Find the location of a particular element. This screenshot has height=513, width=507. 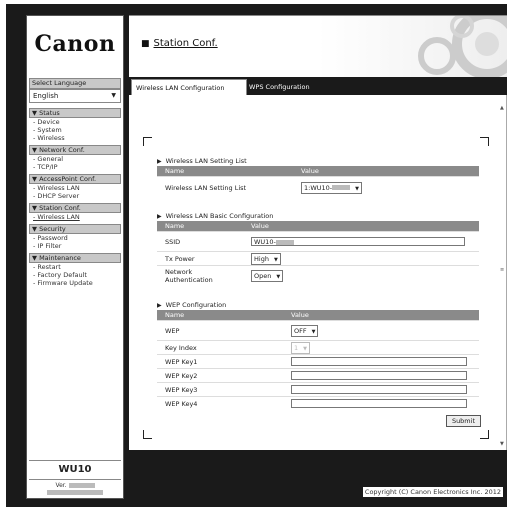

auth-select: Open ▼ is located at coordinates (267, 275).